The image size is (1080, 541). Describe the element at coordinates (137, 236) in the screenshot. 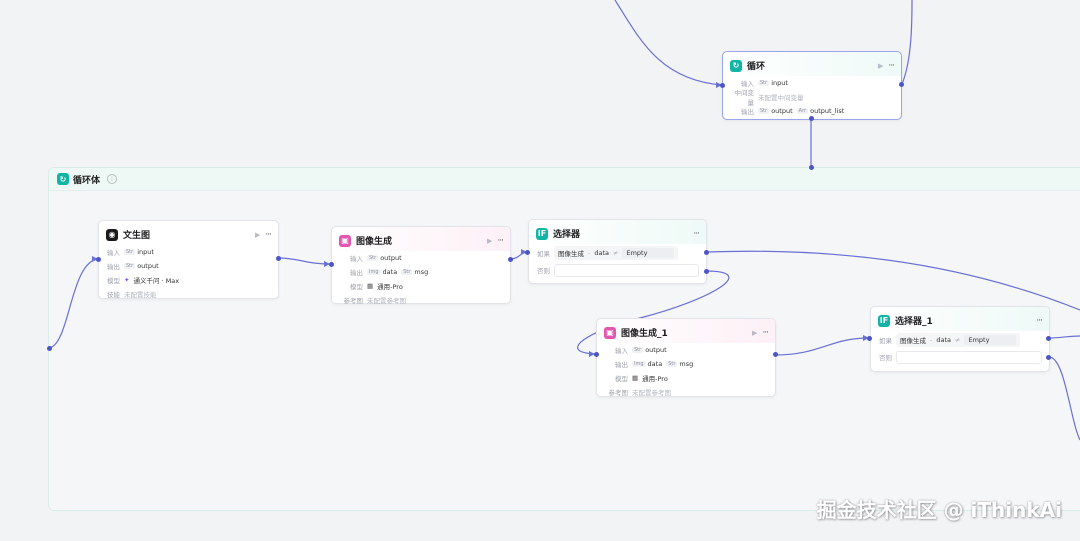

I see `wenshengtu-title: 文生图` at that location.